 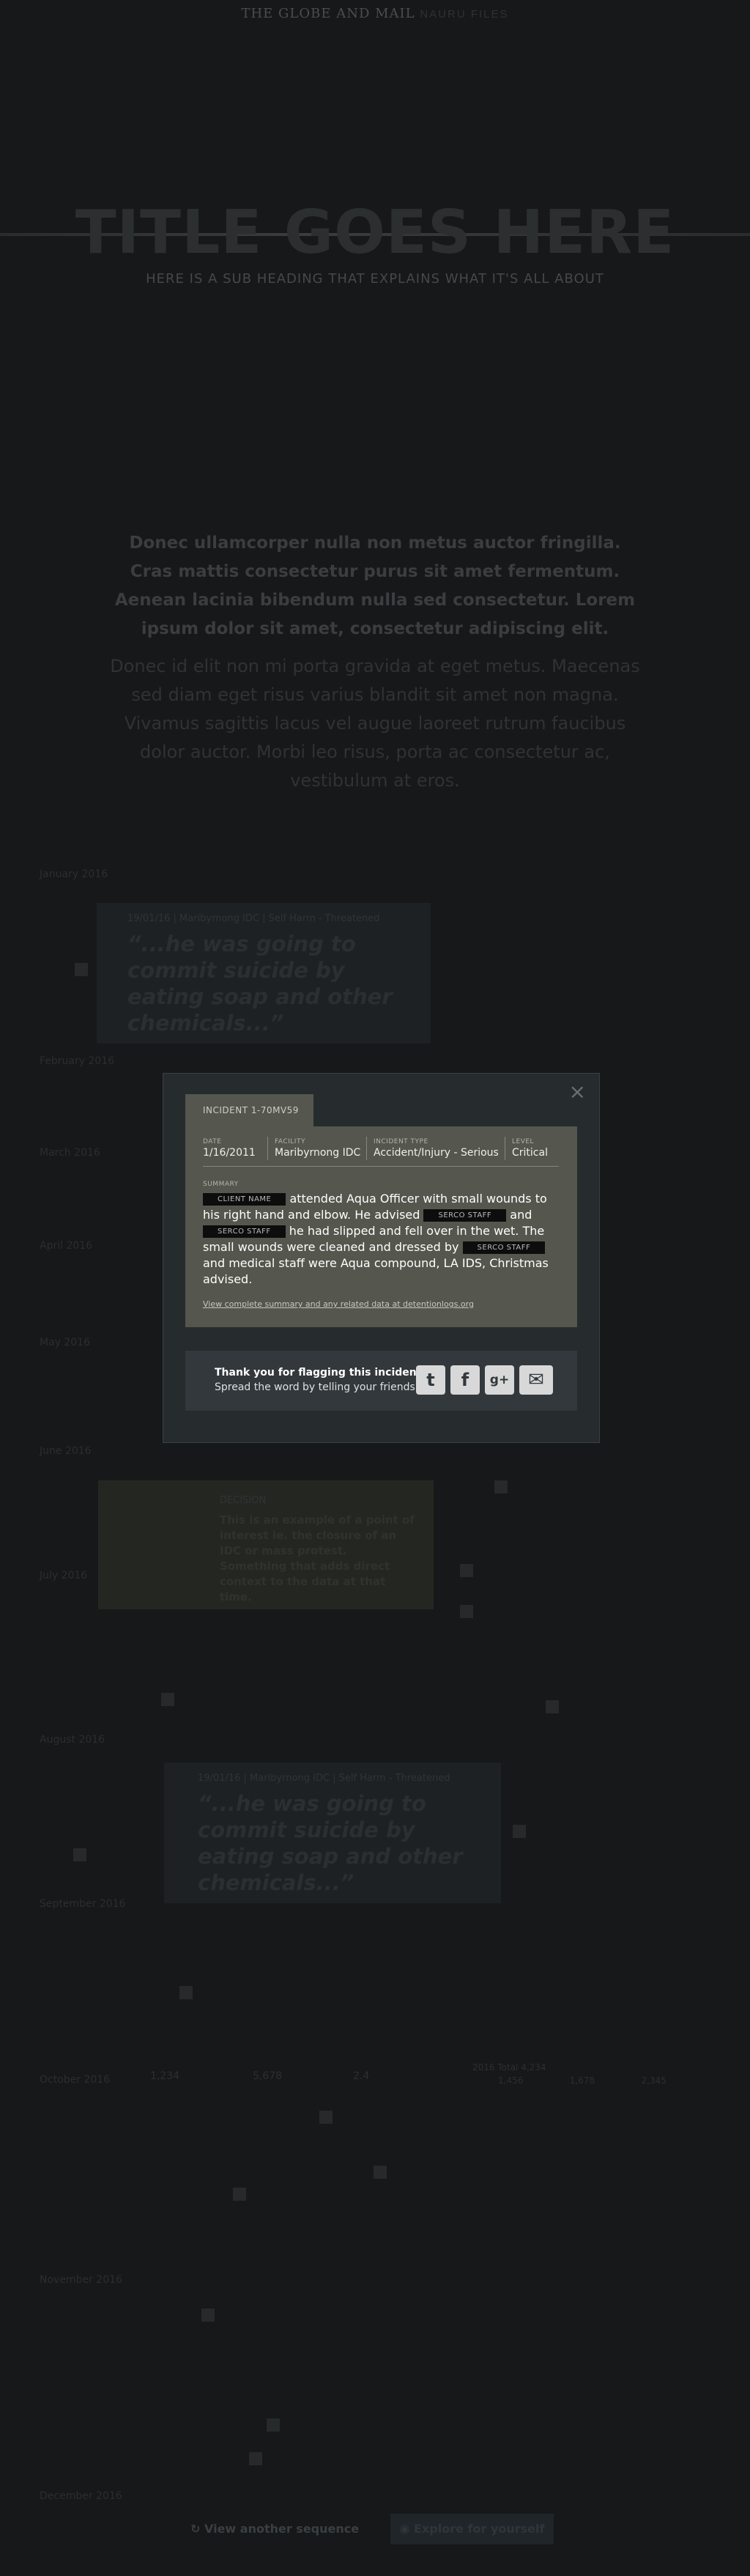 I want to click on incident-id-tab: INCIDENT 1-70MV59, so click(x=249, y=1110).